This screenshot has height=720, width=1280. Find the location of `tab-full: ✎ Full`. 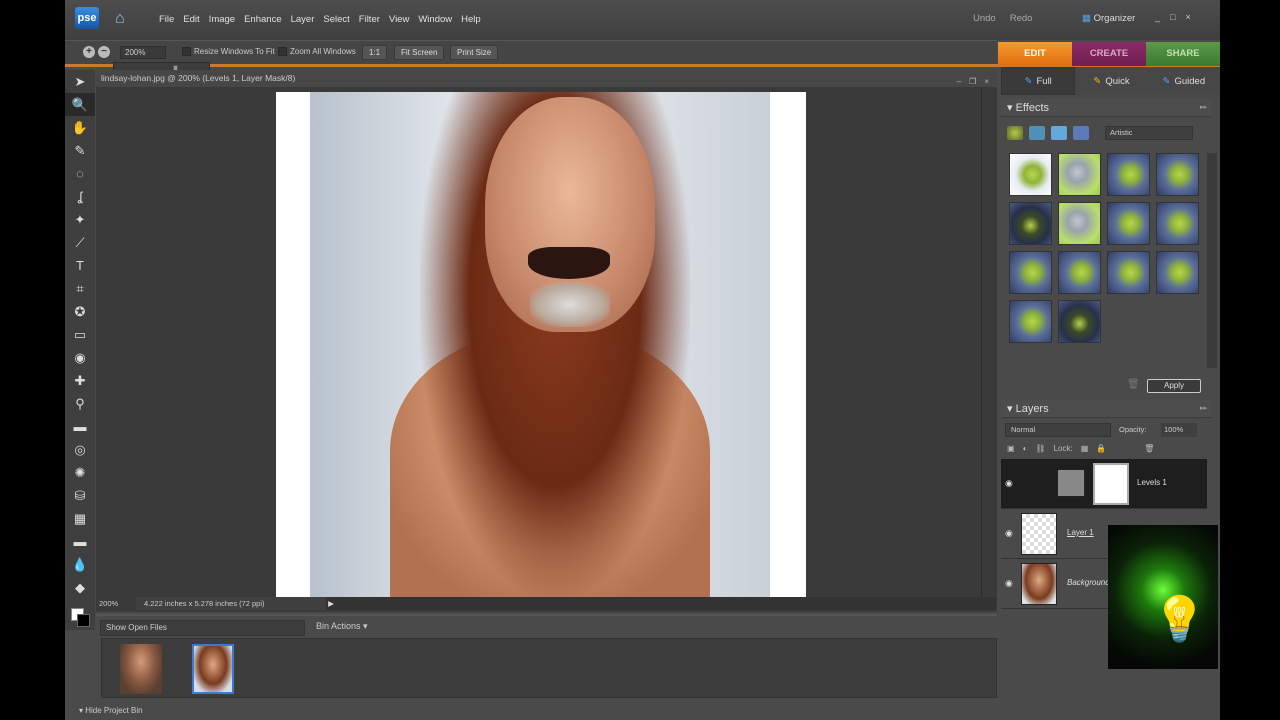

tab-full: ✎ Full is located at coordinates (1038, 81).